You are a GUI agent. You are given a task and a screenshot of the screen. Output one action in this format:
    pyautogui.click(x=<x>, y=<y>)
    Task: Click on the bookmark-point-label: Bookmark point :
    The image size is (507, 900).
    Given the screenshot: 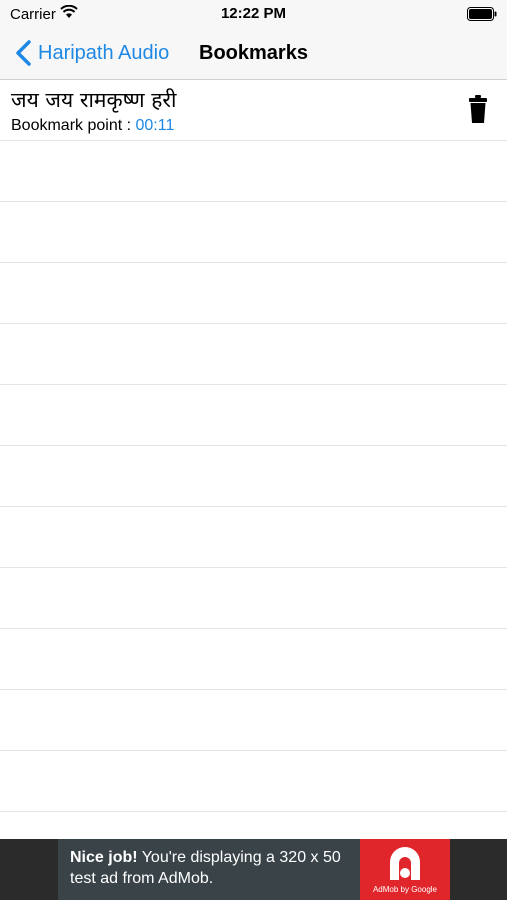 What is the action you would take?
    pyautogui.click(x=73, y=125)
    